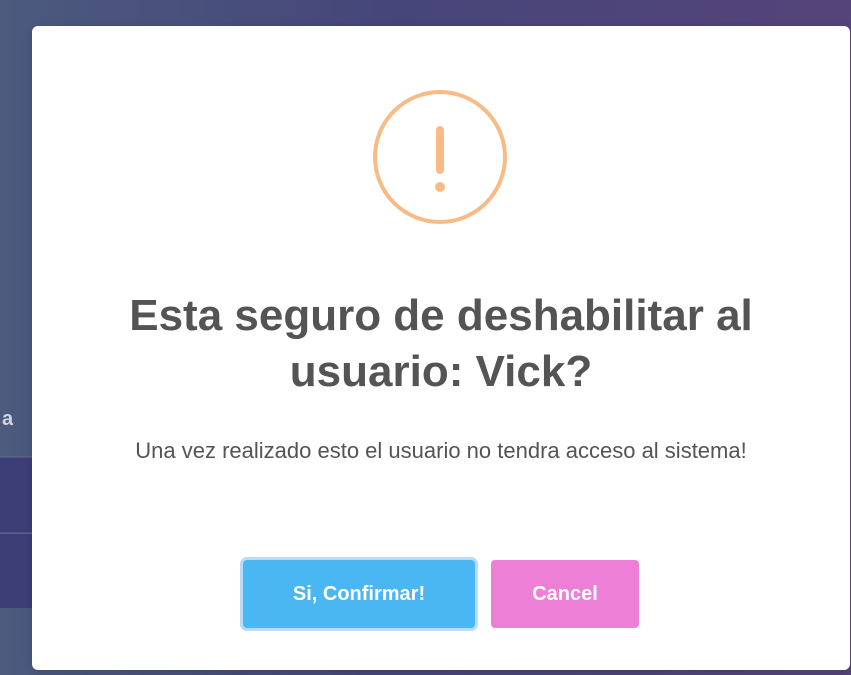 The width and height of the screenshot is (851, 675). I want to click on exclamation-bar, so click(440, 150).